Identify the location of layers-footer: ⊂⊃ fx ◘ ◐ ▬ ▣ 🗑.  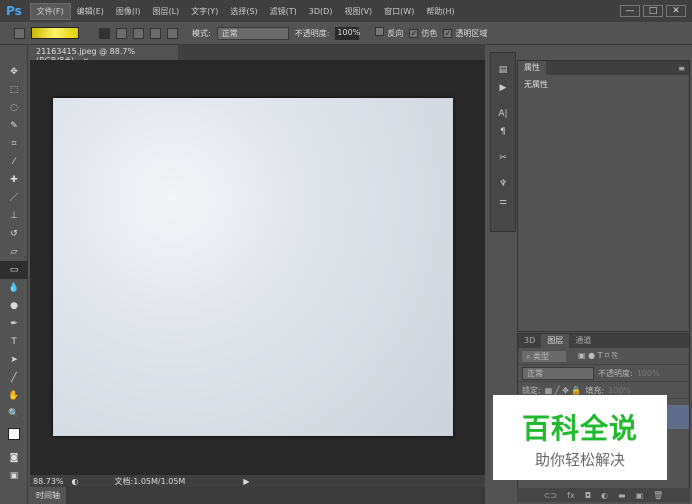
(603, 495).